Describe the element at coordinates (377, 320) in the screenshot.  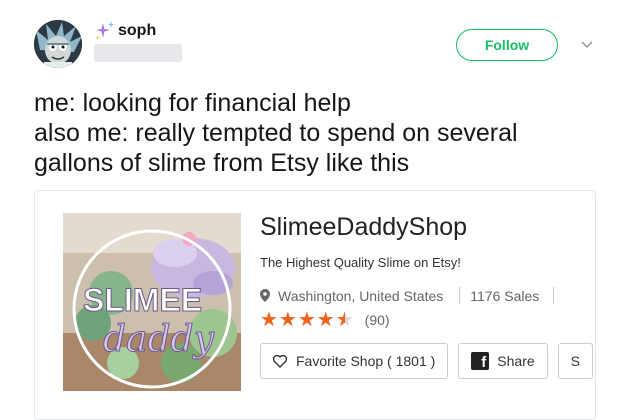
I see `review-count: (90)` at that location.